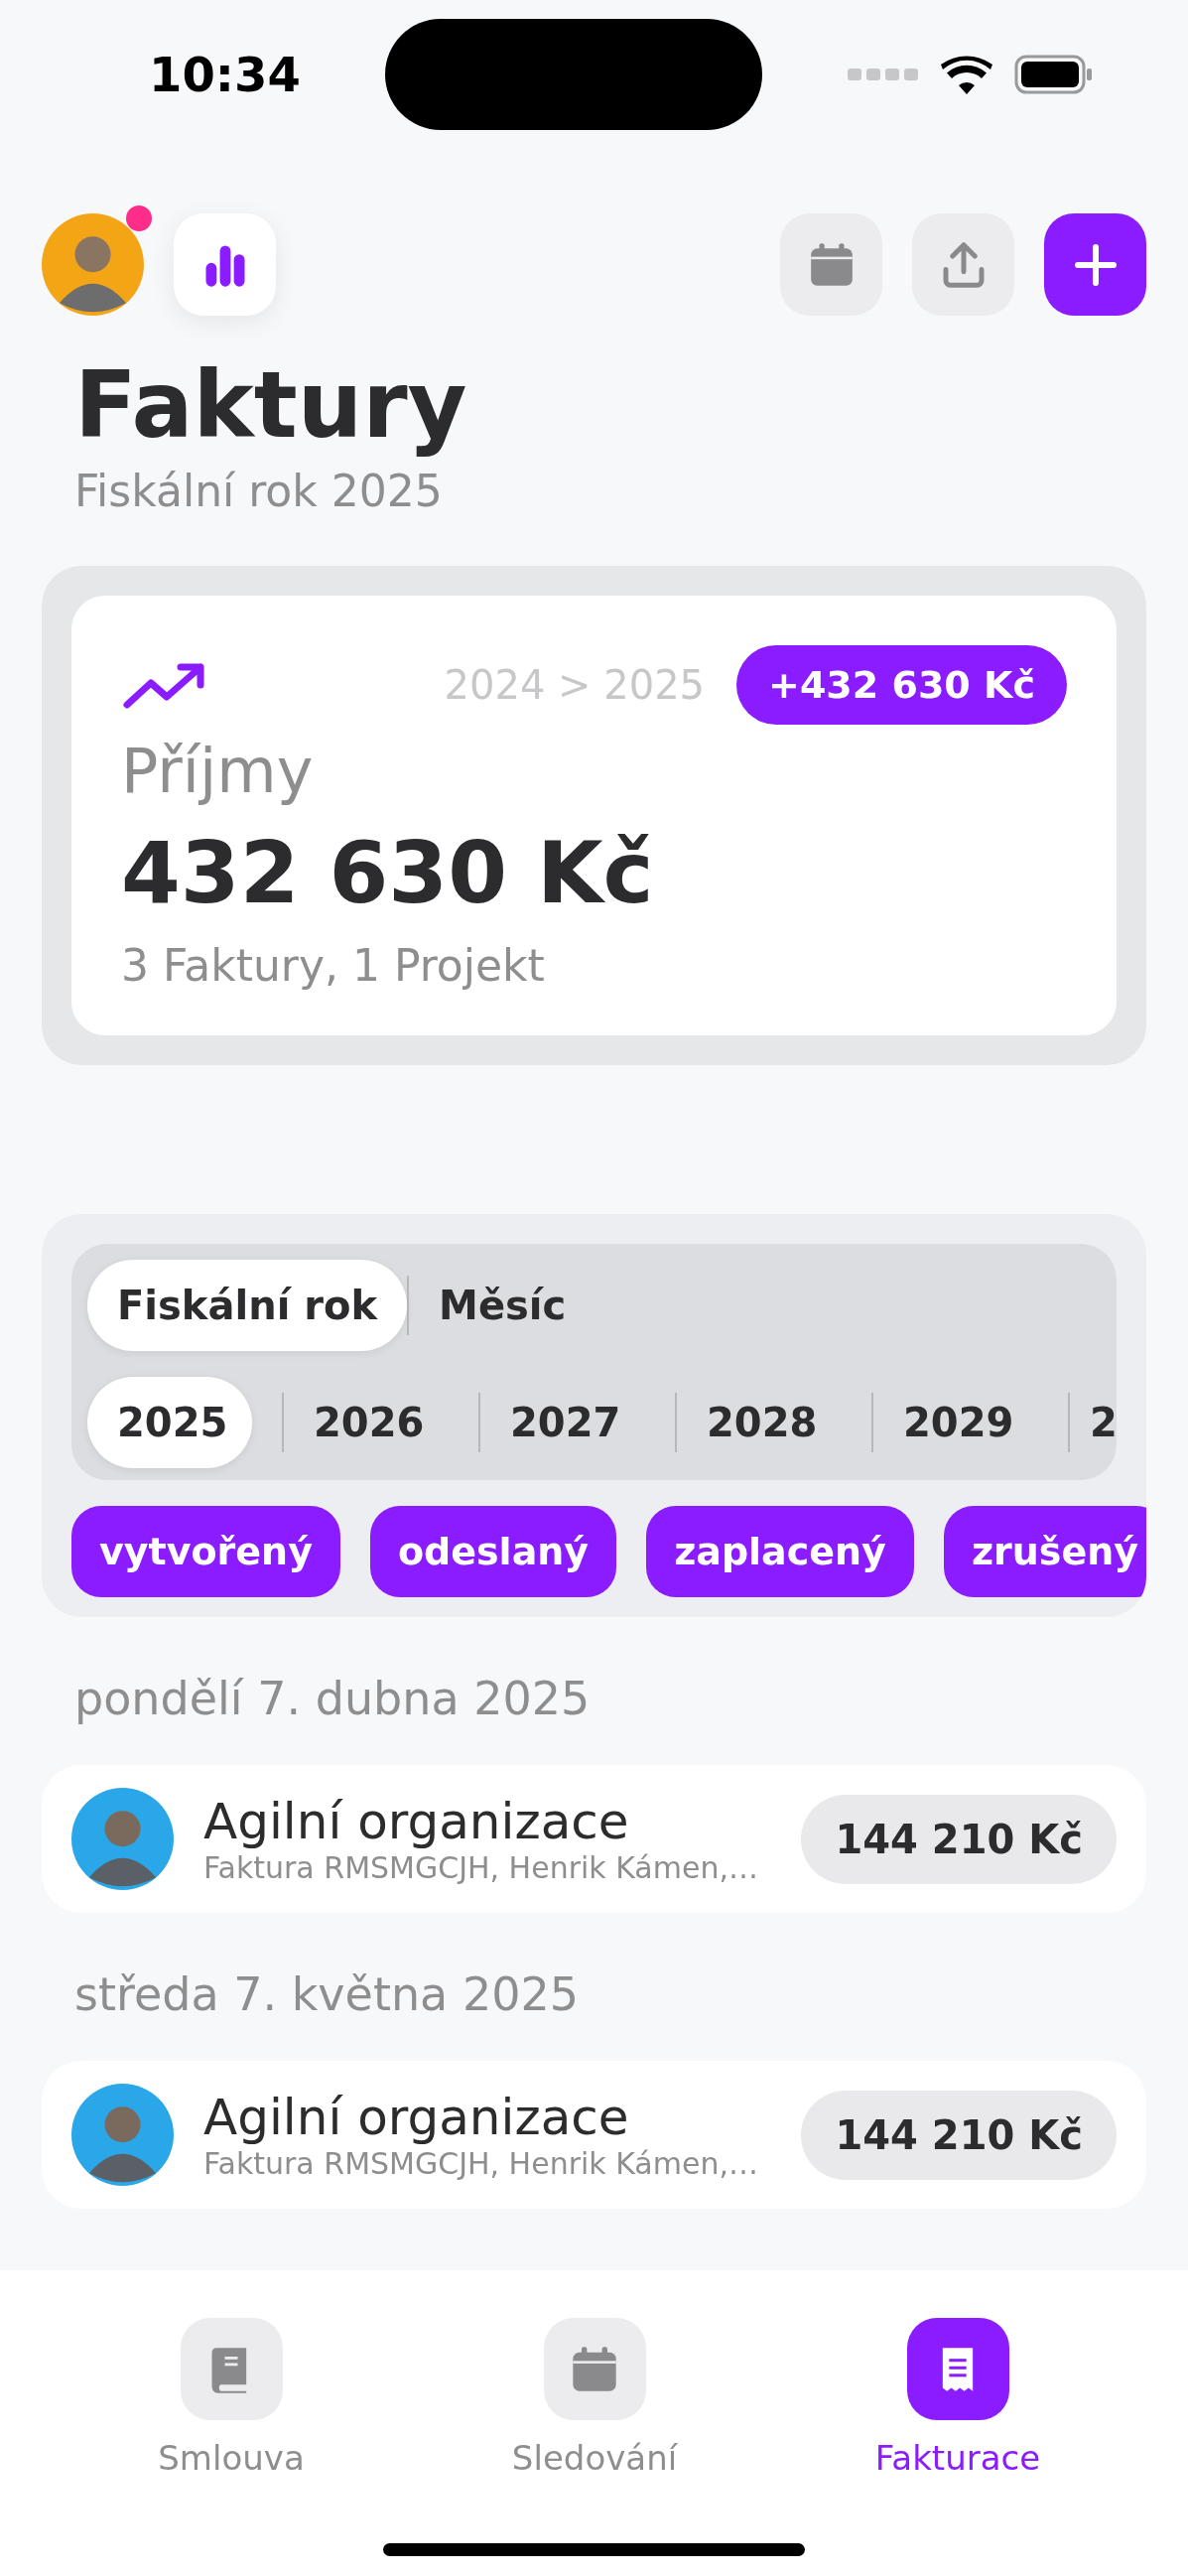 The width and height of the screenshot is (1188, 2576). I want to click on profile-avatar, so click(93, 264).